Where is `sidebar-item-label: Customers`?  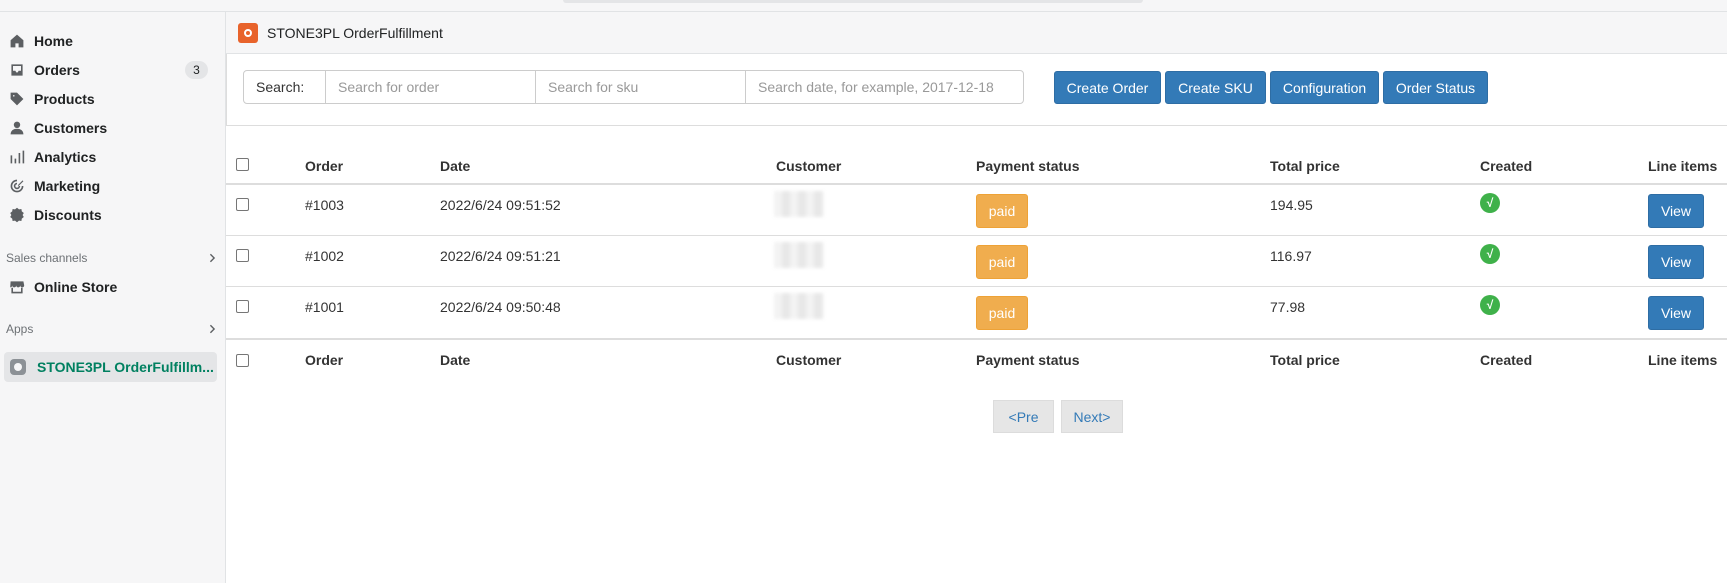 sidebar-item-label: Customers is located at coordinates (71, 127).